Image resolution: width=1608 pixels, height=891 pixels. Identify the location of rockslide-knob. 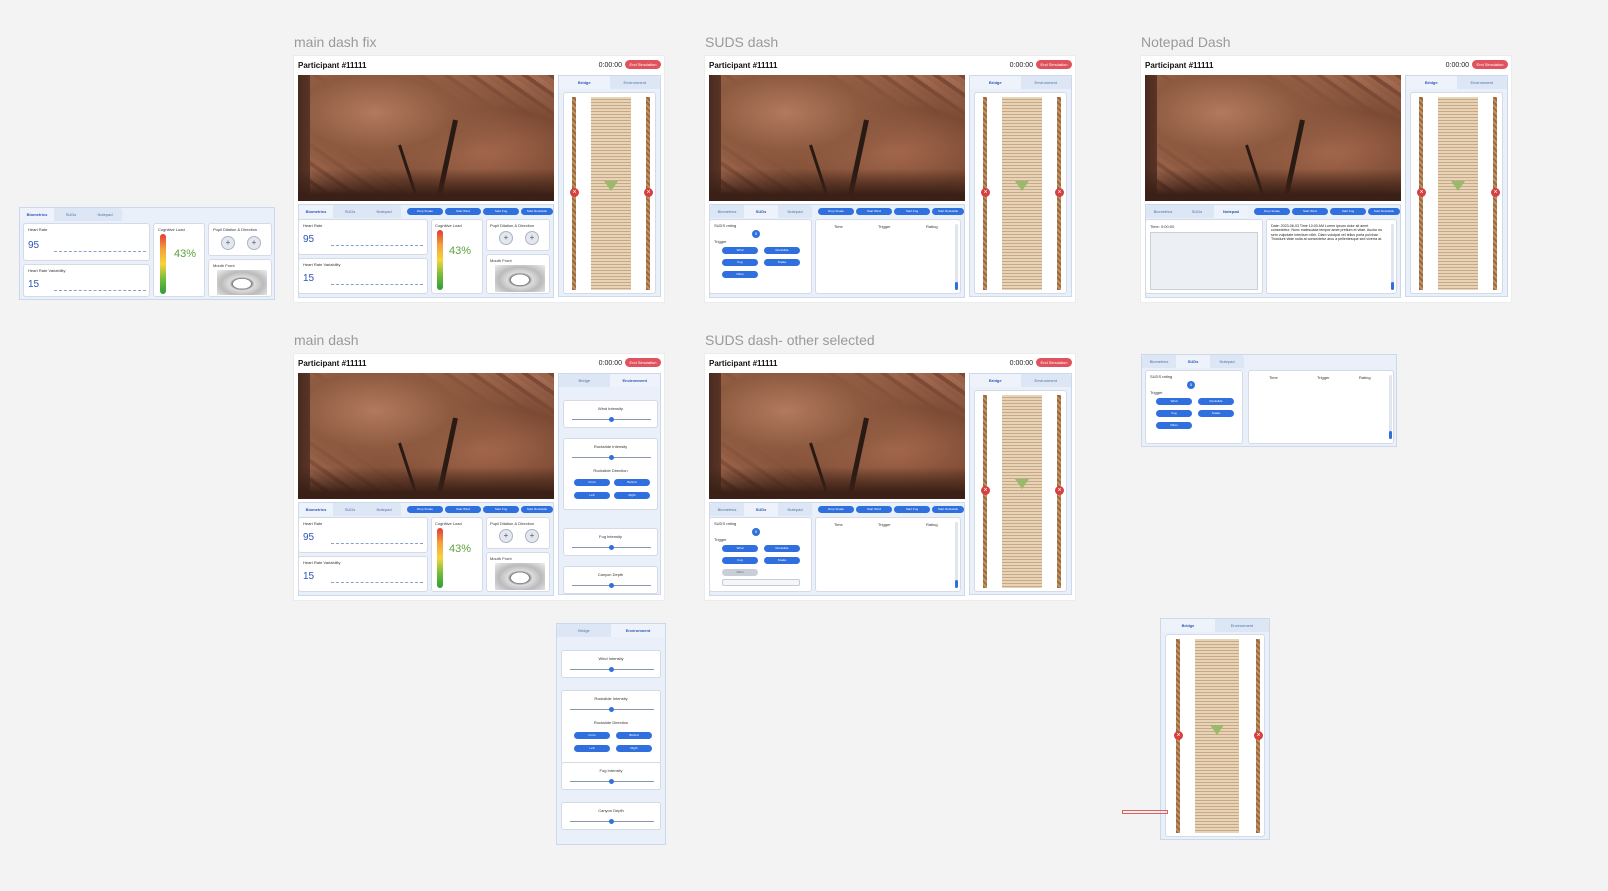
(611, 457).